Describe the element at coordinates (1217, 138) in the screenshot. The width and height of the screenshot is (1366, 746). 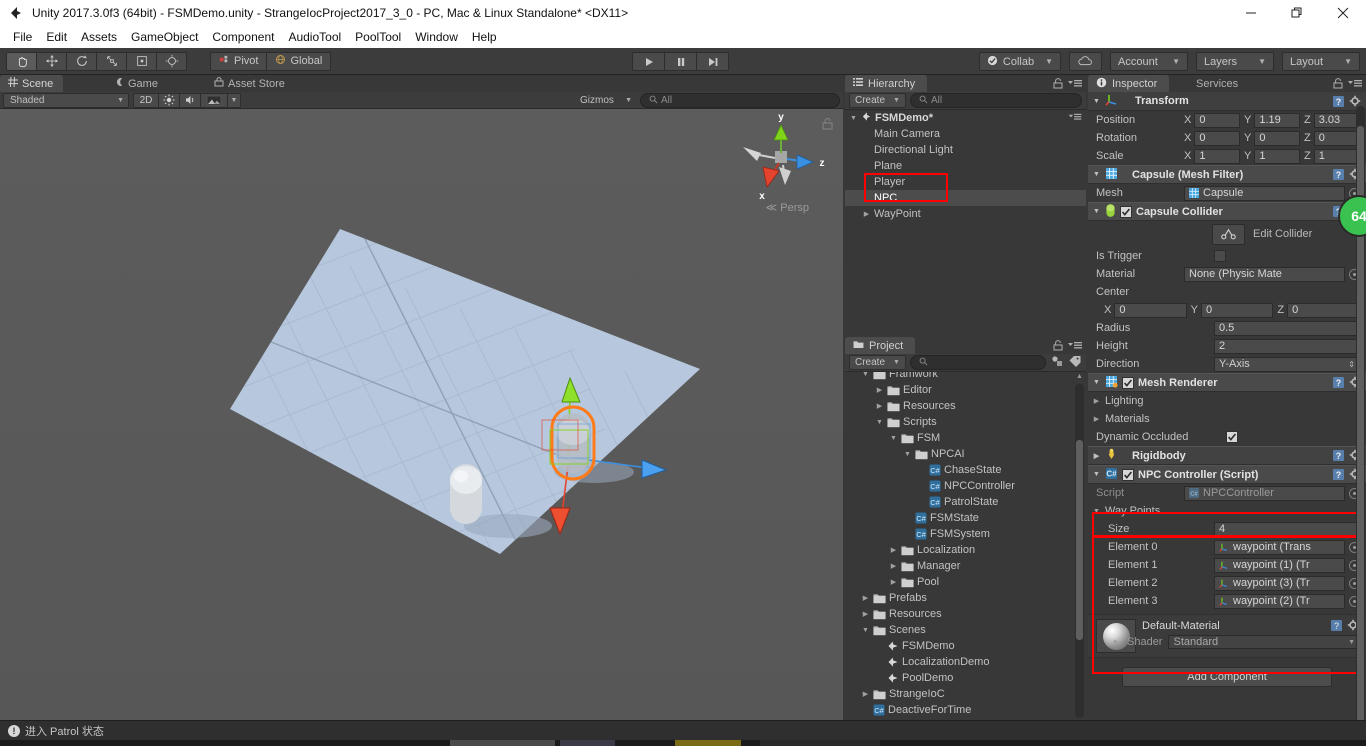
I see `rotation-x-input: 0` at that location.